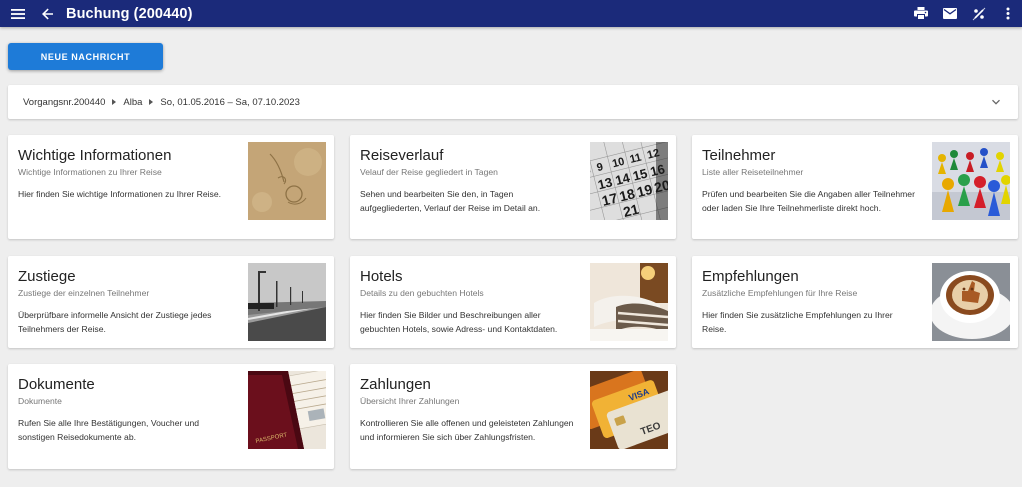  Describe the element at coordinates (287, 181) in the screenshot. I see `sand-writing-image` at that location.